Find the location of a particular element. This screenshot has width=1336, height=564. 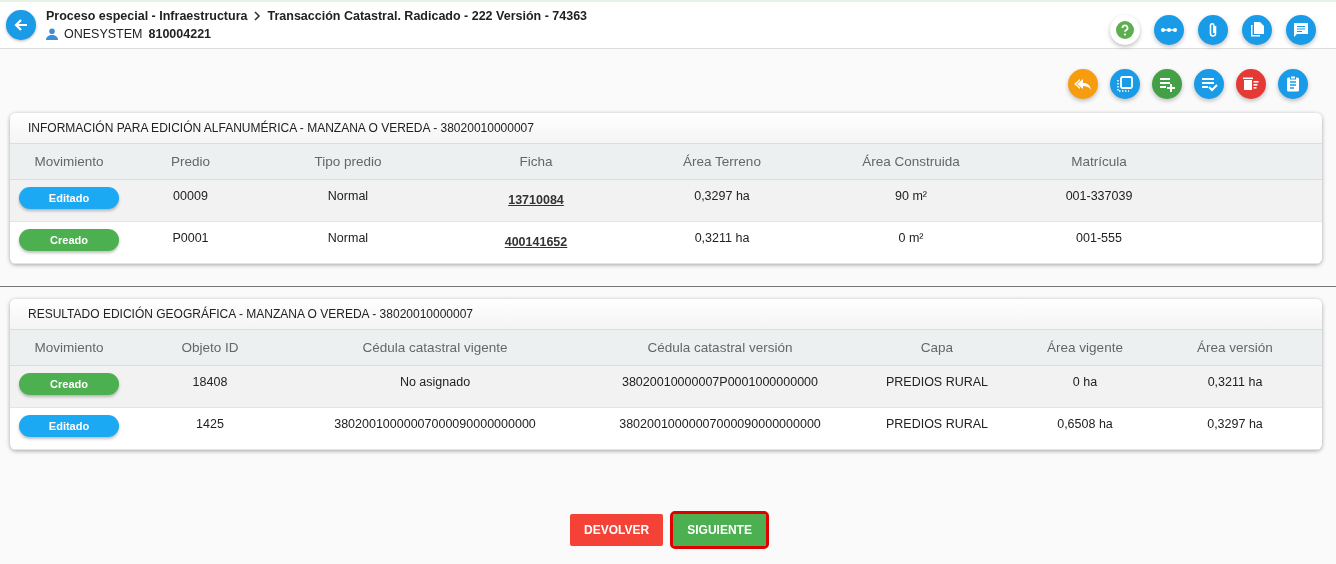

list-add-button is located at coordinates (1167, 84).